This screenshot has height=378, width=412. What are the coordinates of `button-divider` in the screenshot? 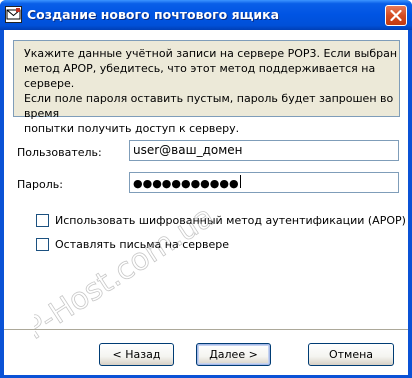 It's located at (206, 330).